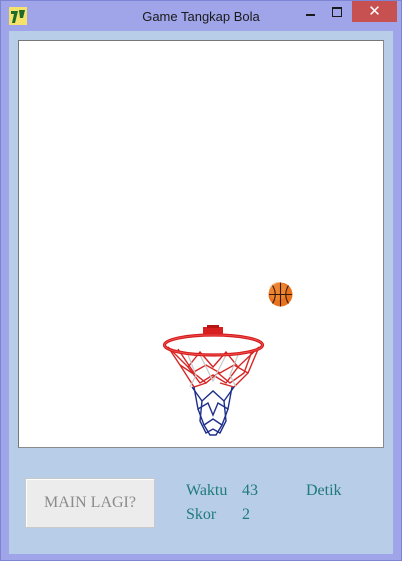 Image resolution: width=402 pixels, height=561 pixels. Describe the element at coordinates (90, 503) in the screenshot. I see `play-again-button: MAIN LAGI?` at that location.